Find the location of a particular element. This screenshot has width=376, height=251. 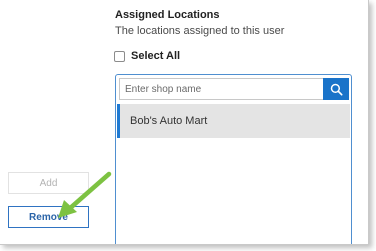

section-title: Assigned Locations is located at coordinates (167, 15).